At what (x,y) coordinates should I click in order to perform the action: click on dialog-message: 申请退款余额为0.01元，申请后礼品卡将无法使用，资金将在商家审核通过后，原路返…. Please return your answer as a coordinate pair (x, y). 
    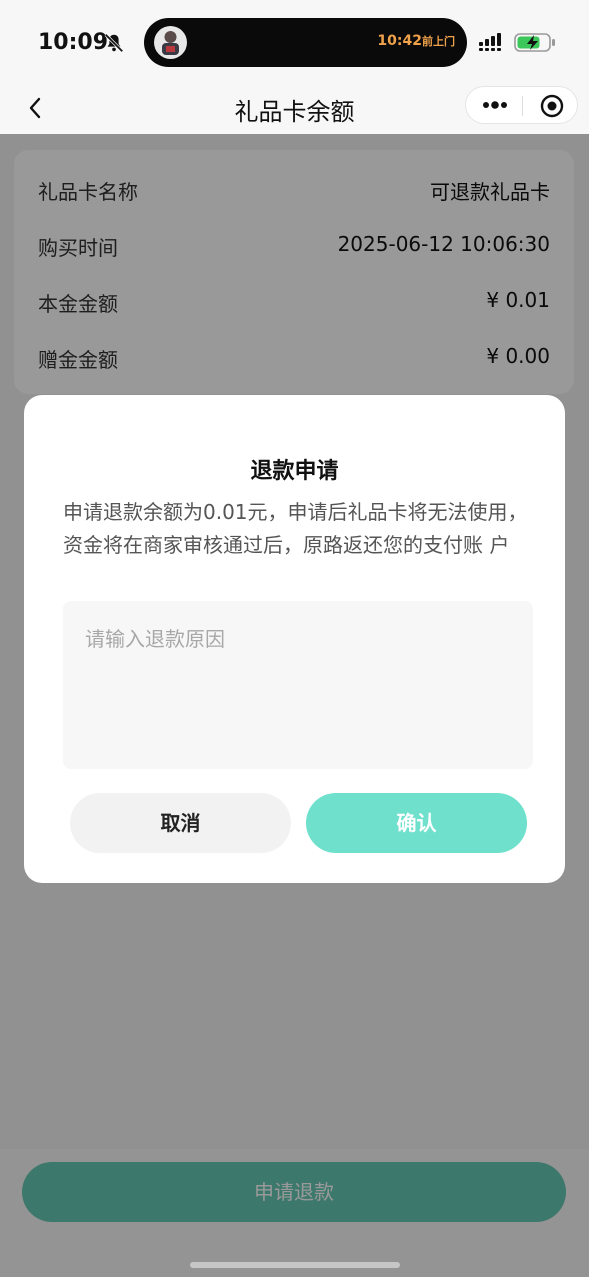
    Looking at the image, I should click on (295, 528).